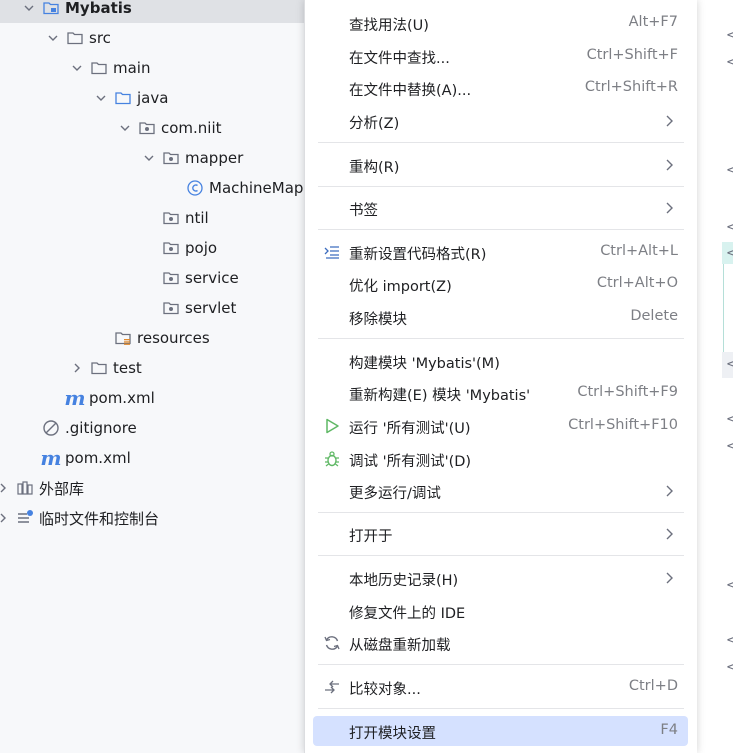  I want to click on tree-label: 外部库, so click(62, 488).